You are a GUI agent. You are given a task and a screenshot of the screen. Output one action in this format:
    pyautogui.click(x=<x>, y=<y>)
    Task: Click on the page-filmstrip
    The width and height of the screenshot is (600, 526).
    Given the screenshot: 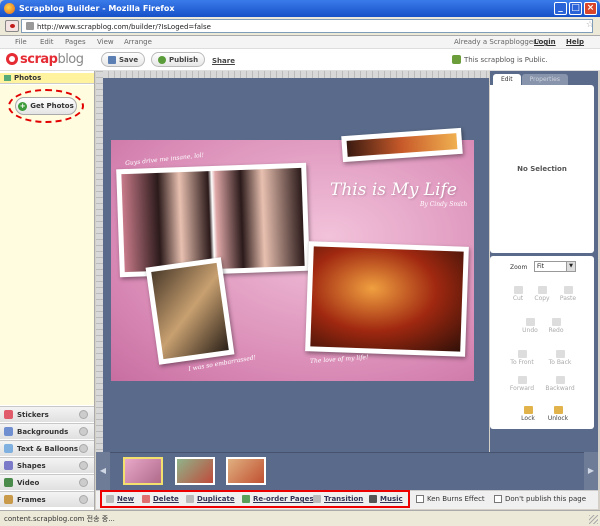 What is the action you would take?
    pyautogui.click(x=347, y=471)
    